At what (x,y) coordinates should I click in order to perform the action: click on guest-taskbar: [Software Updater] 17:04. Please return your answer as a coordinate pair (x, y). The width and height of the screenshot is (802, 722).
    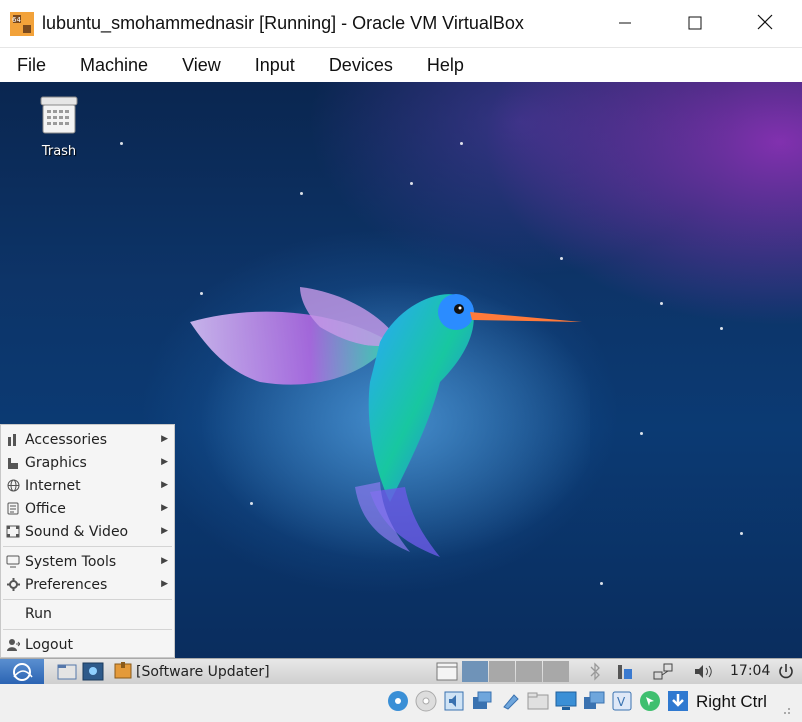
    Looking at the image, I should click on (401, 671).